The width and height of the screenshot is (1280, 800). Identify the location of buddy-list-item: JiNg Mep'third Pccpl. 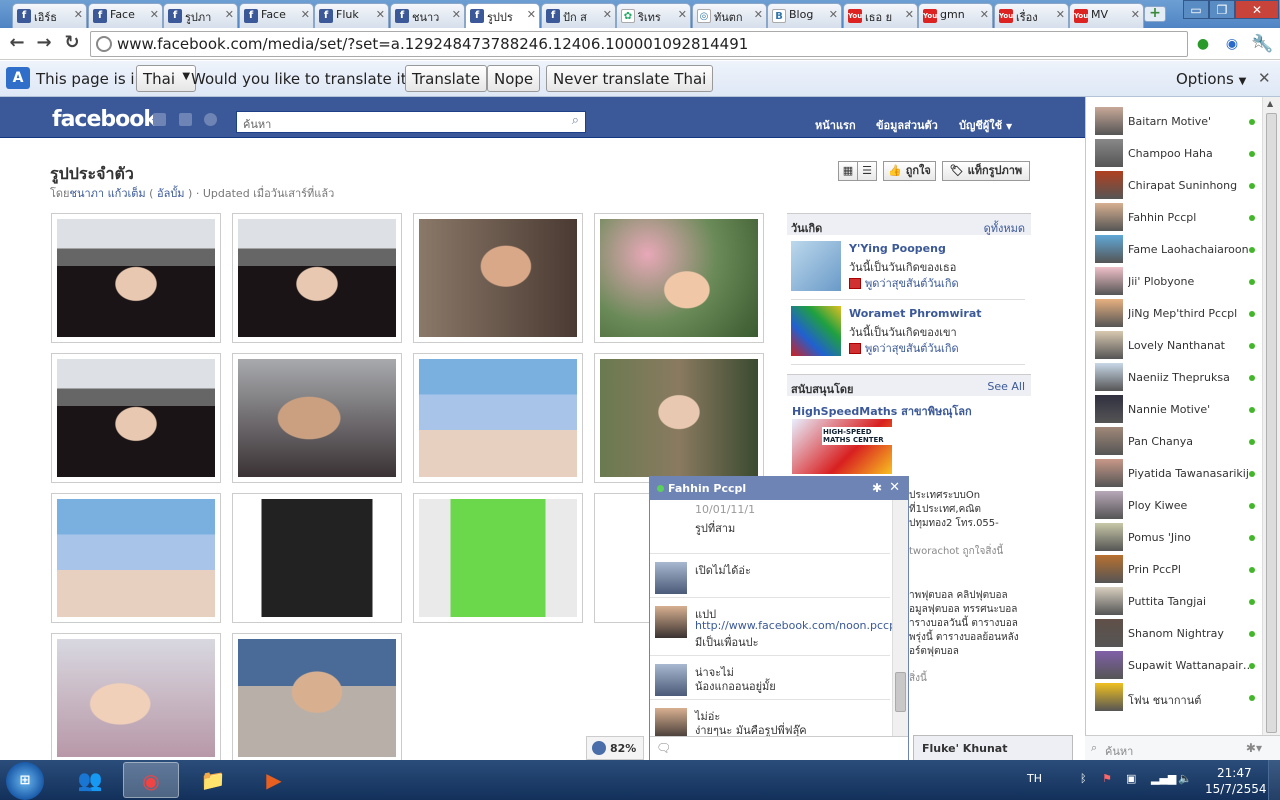
(1185, 313).